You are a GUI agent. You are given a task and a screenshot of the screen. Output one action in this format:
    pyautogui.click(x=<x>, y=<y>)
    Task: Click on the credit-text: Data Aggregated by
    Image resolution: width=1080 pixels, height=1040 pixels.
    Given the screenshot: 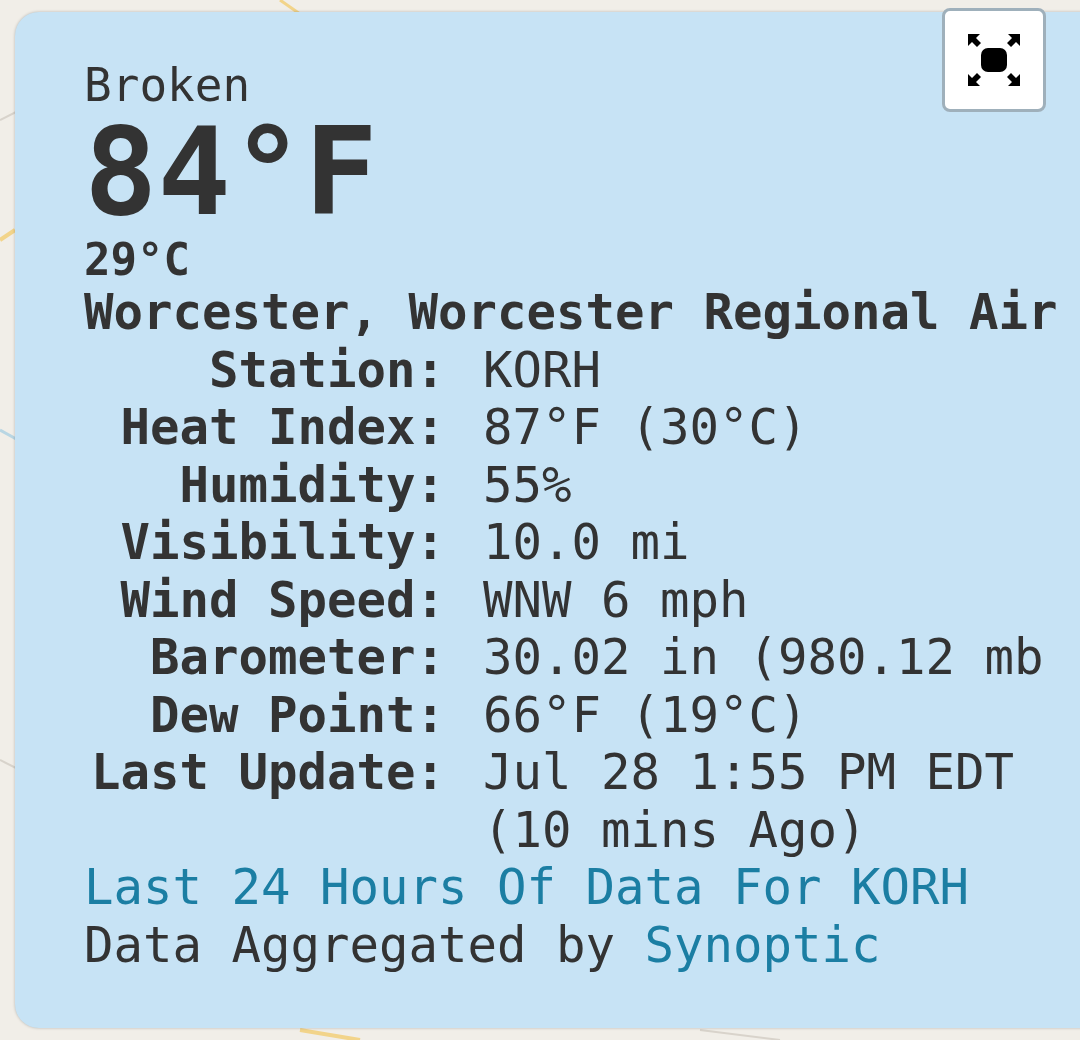 What is the action you would take?
    pyautogui.click(x=349, y=945)
    